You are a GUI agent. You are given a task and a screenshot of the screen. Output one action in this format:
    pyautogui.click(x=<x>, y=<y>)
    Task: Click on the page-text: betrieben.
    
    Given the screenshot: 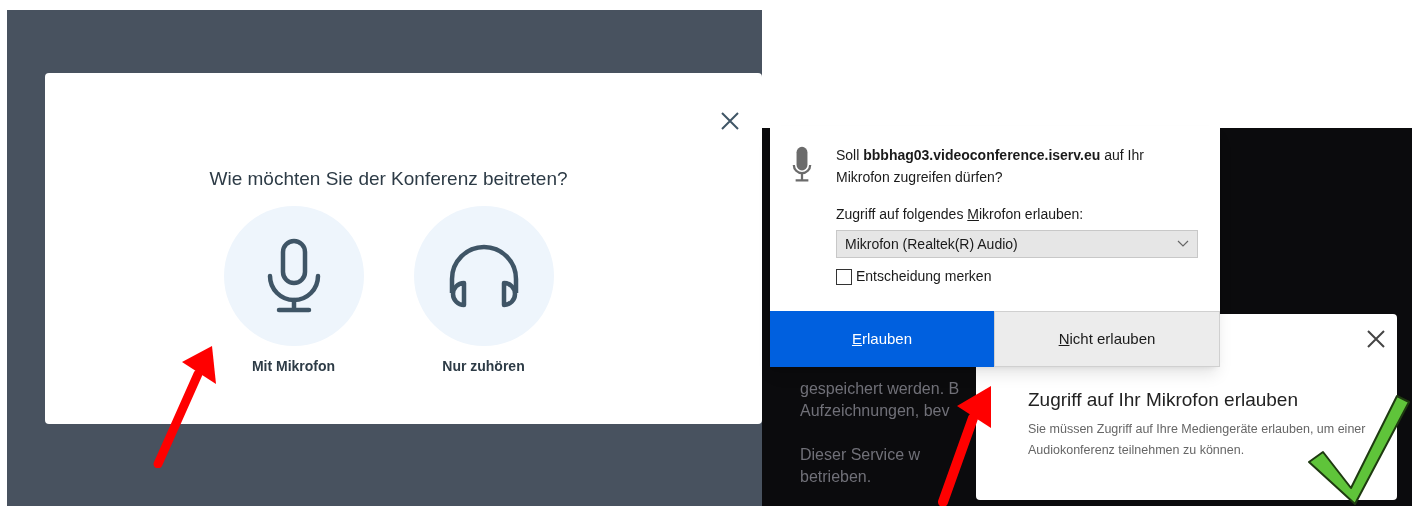 What is the action you would take?
    pyautogui.click(x=836, y=477)
    